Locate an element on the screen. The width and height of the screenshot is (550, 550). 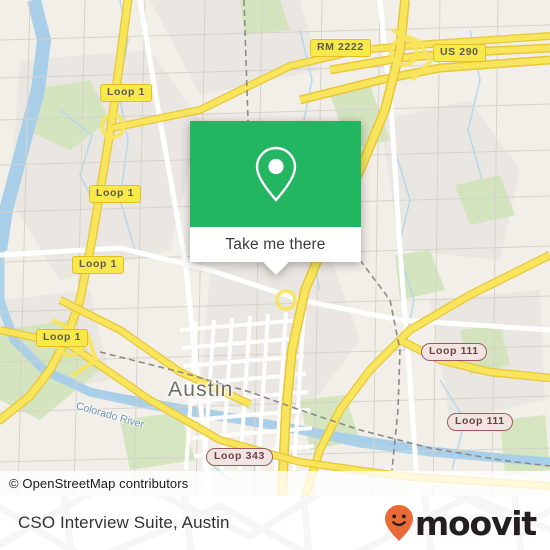
moovit-logo: moovit is located at coordinates (460, 523).